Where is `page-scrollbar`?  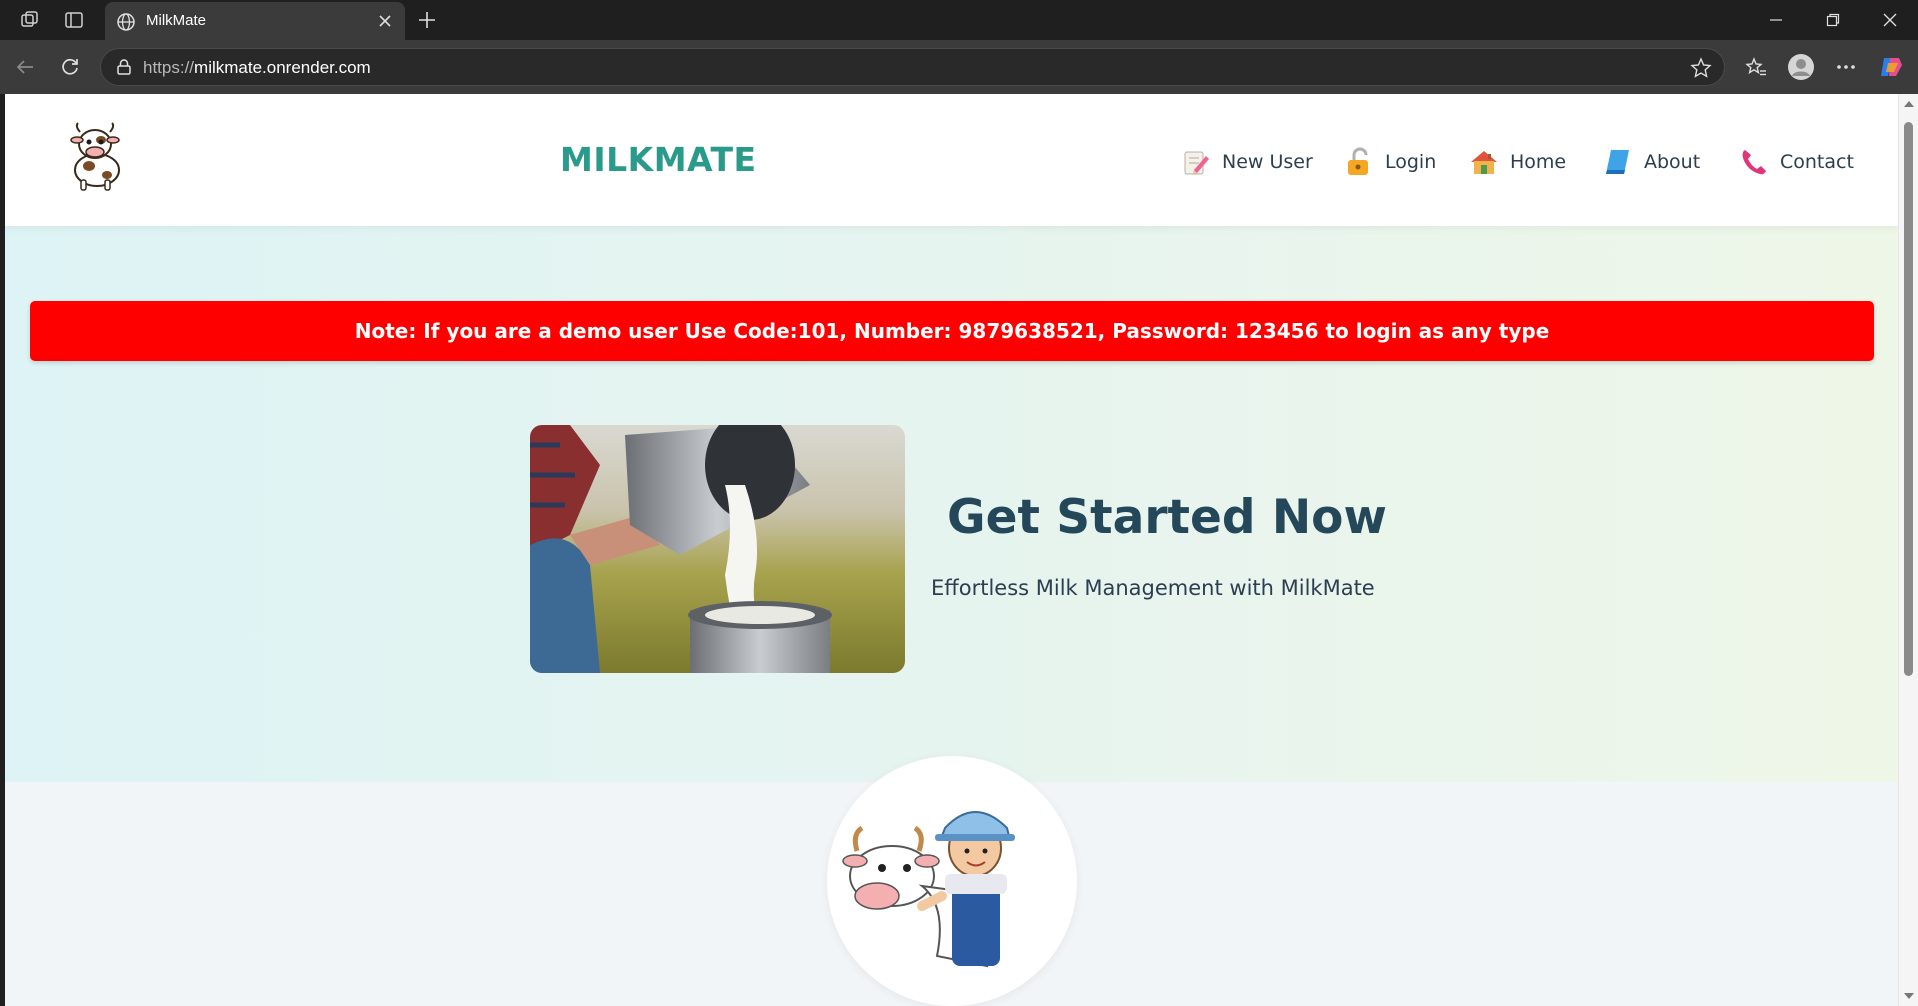
page-scrollbar is located at coordinates (1908, 550).